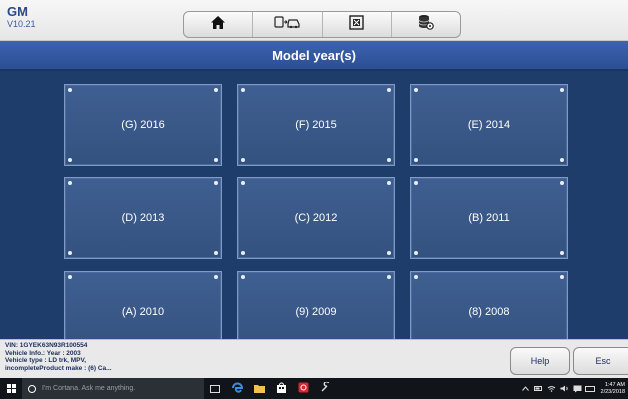 This screenshot has height=399, width=628. Describe the element at coordinates (143, 305) in the screenshot. I see `year-tile-a-2010: (A) 2010` at that location.